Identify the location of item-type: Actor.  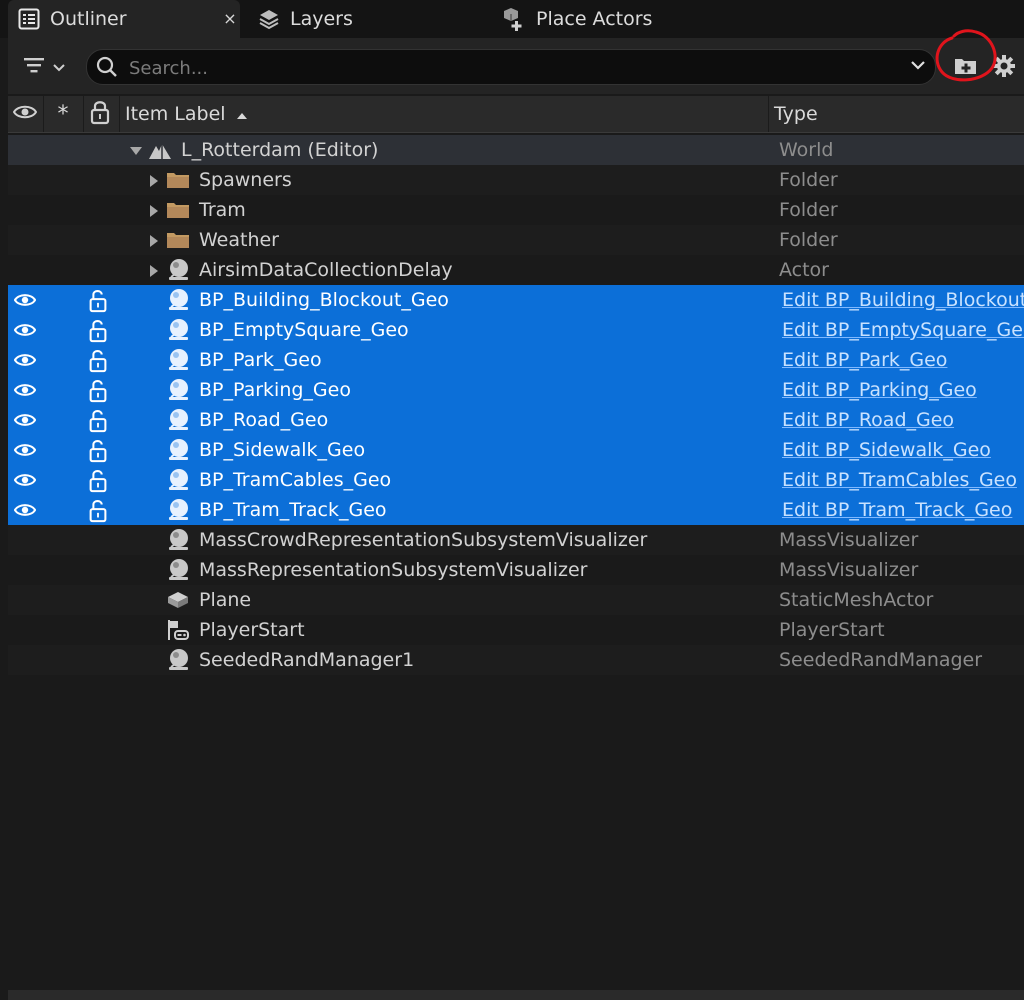
(804, 270).